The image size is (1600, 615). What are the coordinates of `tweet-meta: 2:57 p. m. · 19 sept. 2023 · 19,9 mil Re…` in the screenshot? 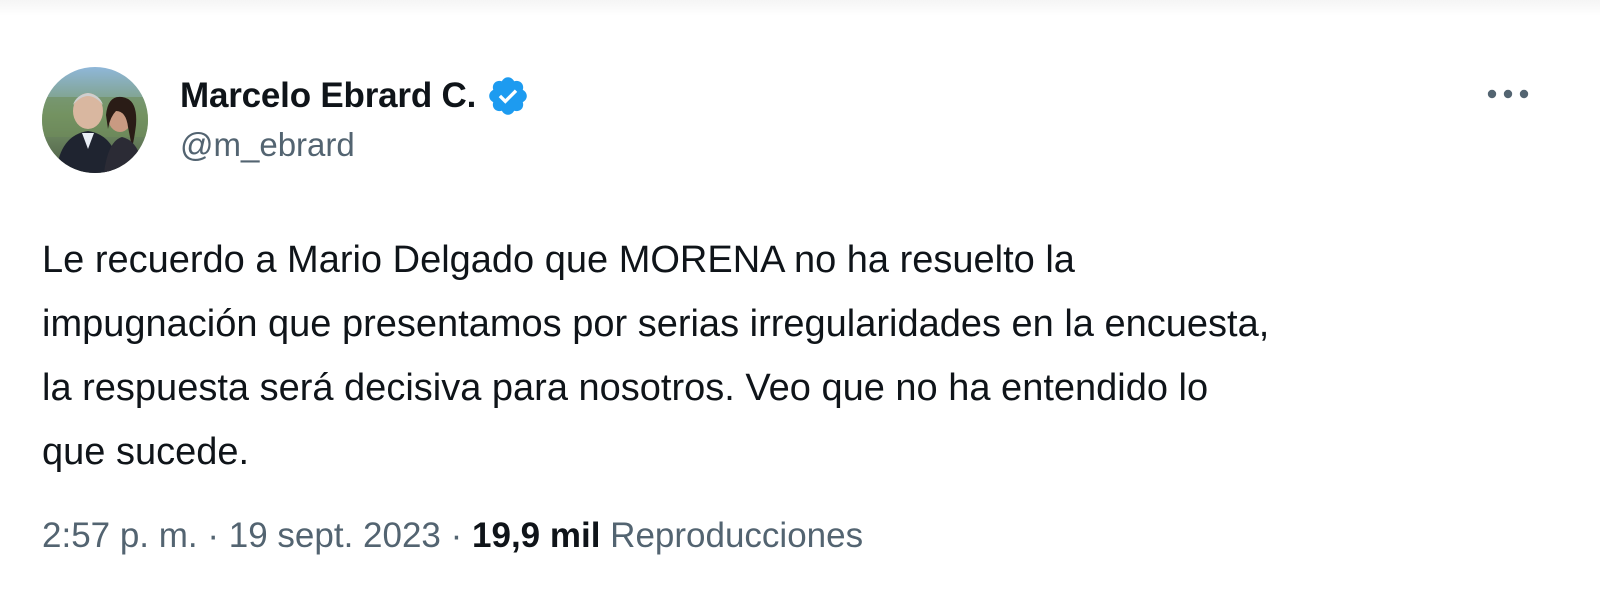 It's located at (452, 536).